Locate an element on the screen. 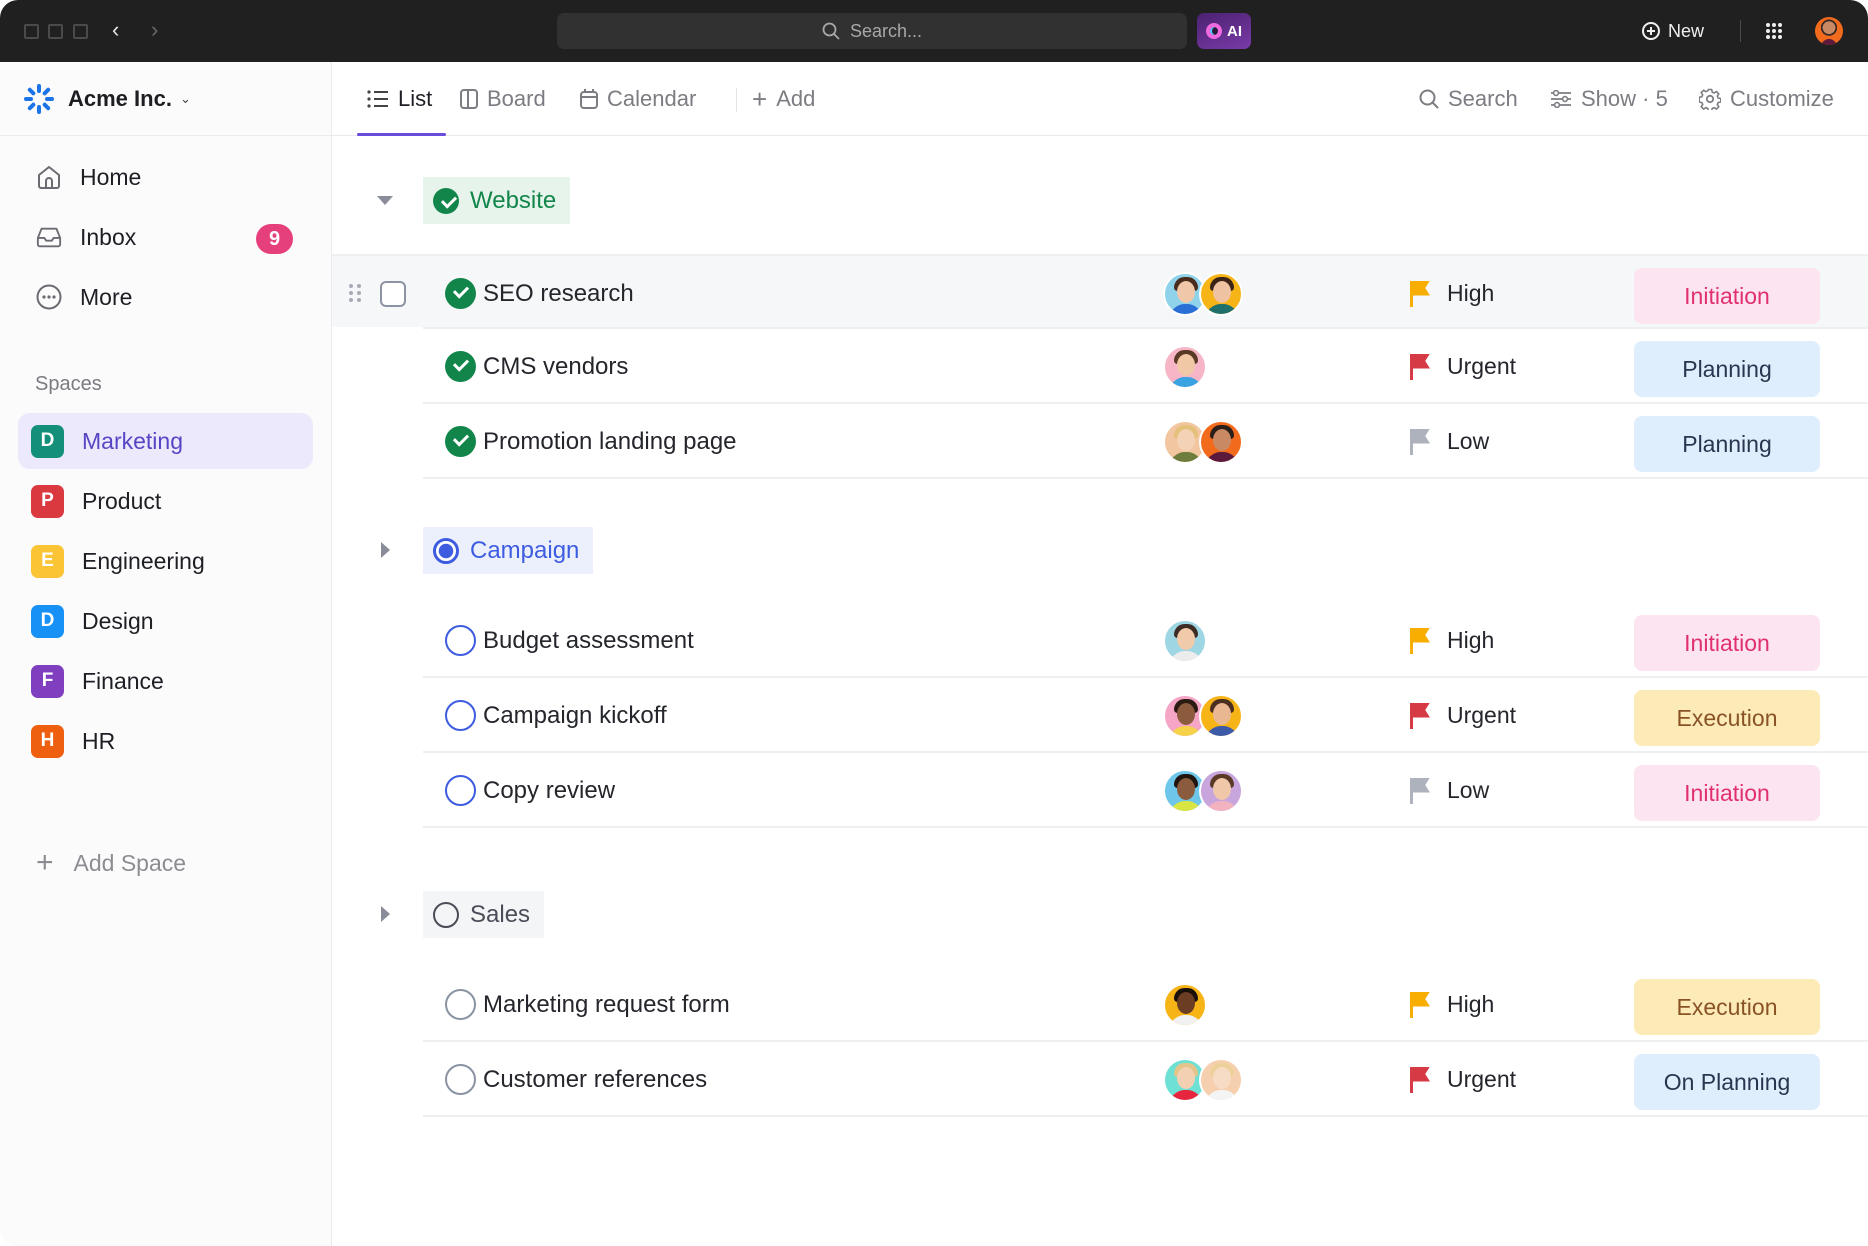 The width and height of the screenshot is (1868, 1246). task-name: Campaign kickoff is located at coordinates (575, 715).